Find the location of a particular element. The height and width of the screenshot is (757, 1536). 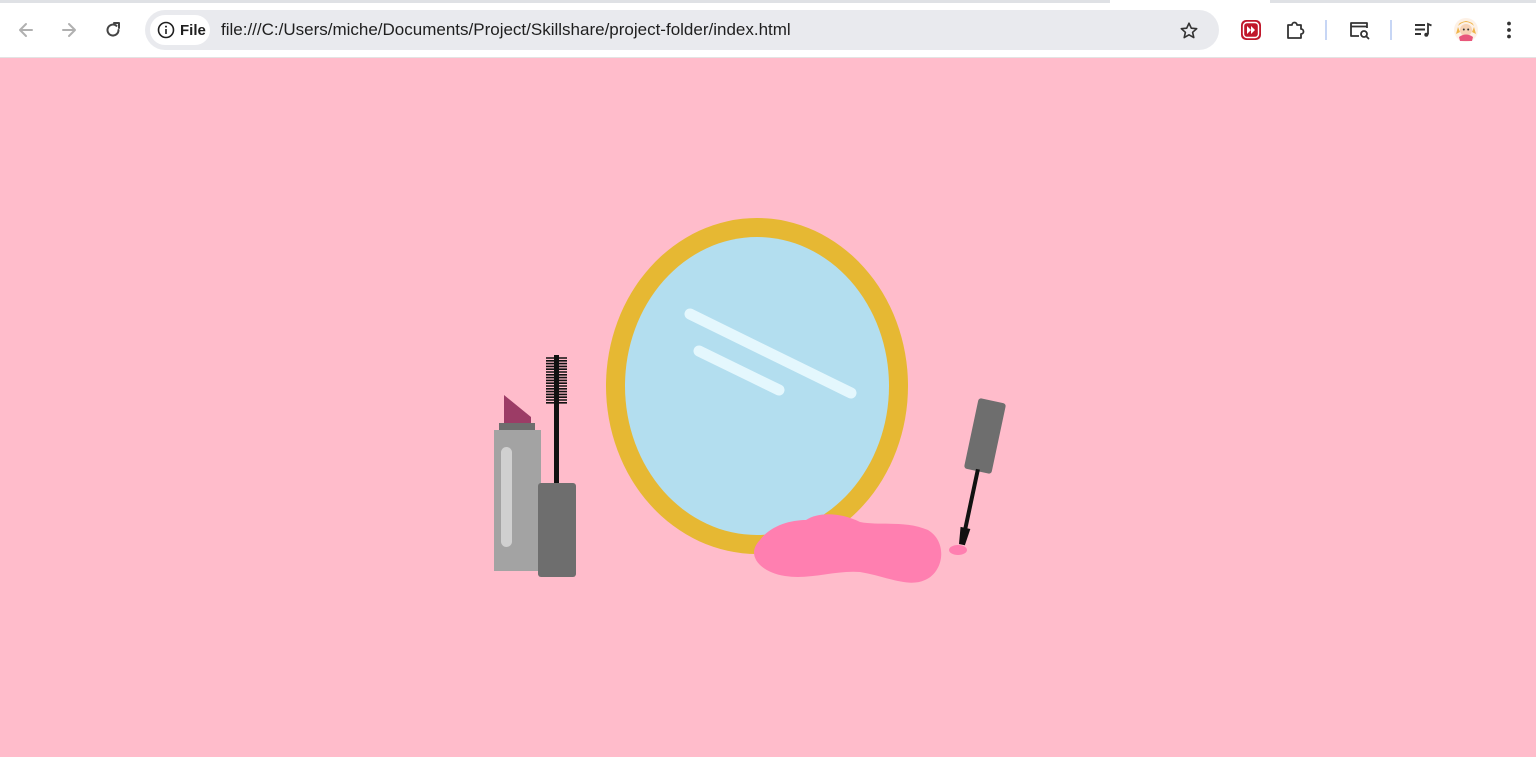

back-button is located at coordinates (26, 30).